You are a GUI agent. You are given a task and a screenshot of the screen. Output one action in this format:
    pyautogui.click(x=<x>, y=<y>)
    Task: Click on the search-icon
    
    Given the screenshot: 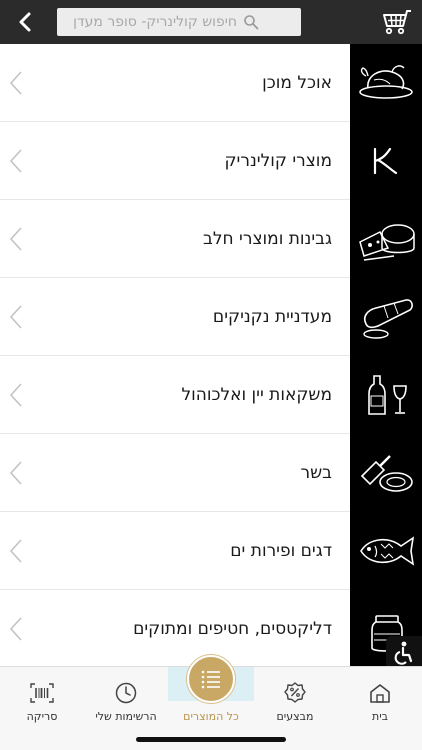 What is the action you would take?
    pyautogui.click(x=251, y=22)
    